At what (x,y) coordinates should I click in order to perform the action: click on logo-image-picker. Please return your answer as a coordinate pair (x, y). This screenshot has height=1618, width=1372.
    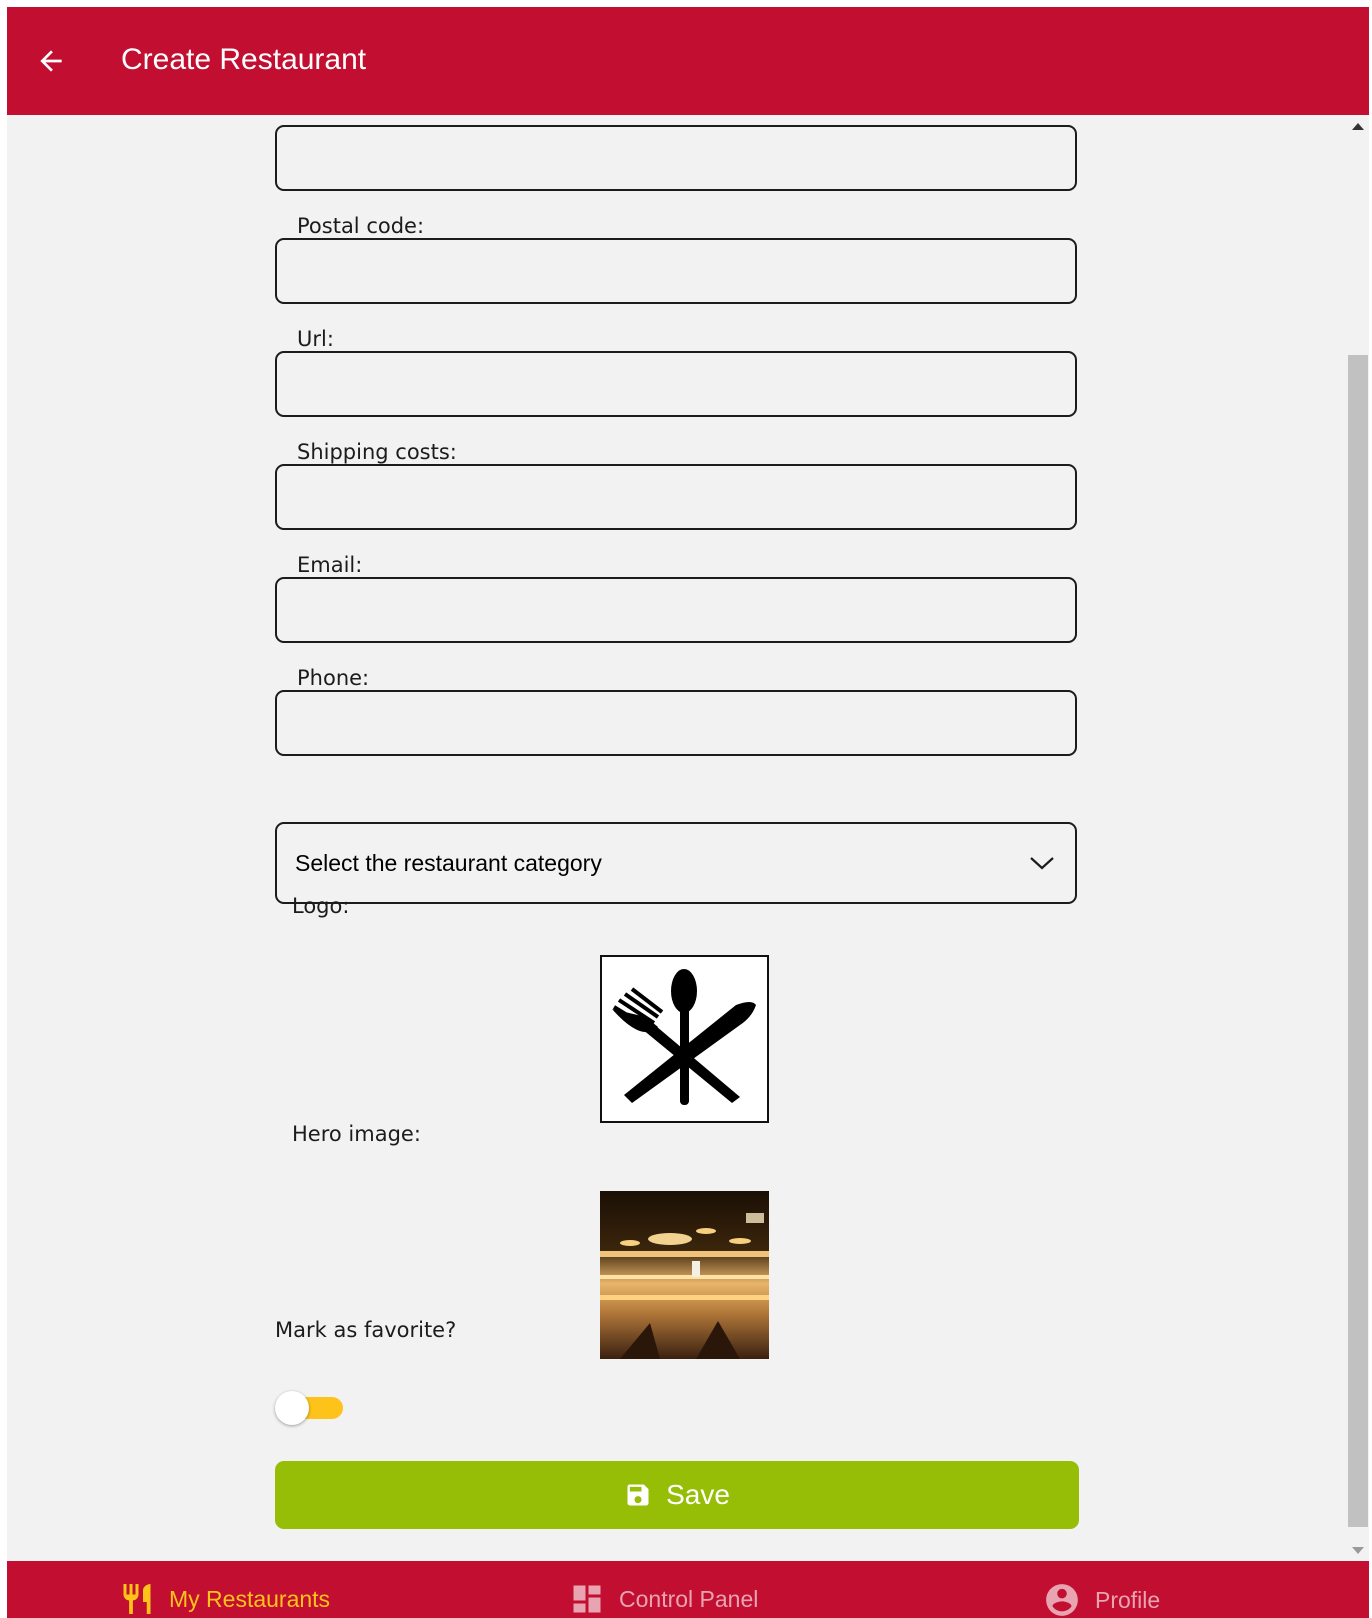
    Looking at the image, I should click on (684, 1039).